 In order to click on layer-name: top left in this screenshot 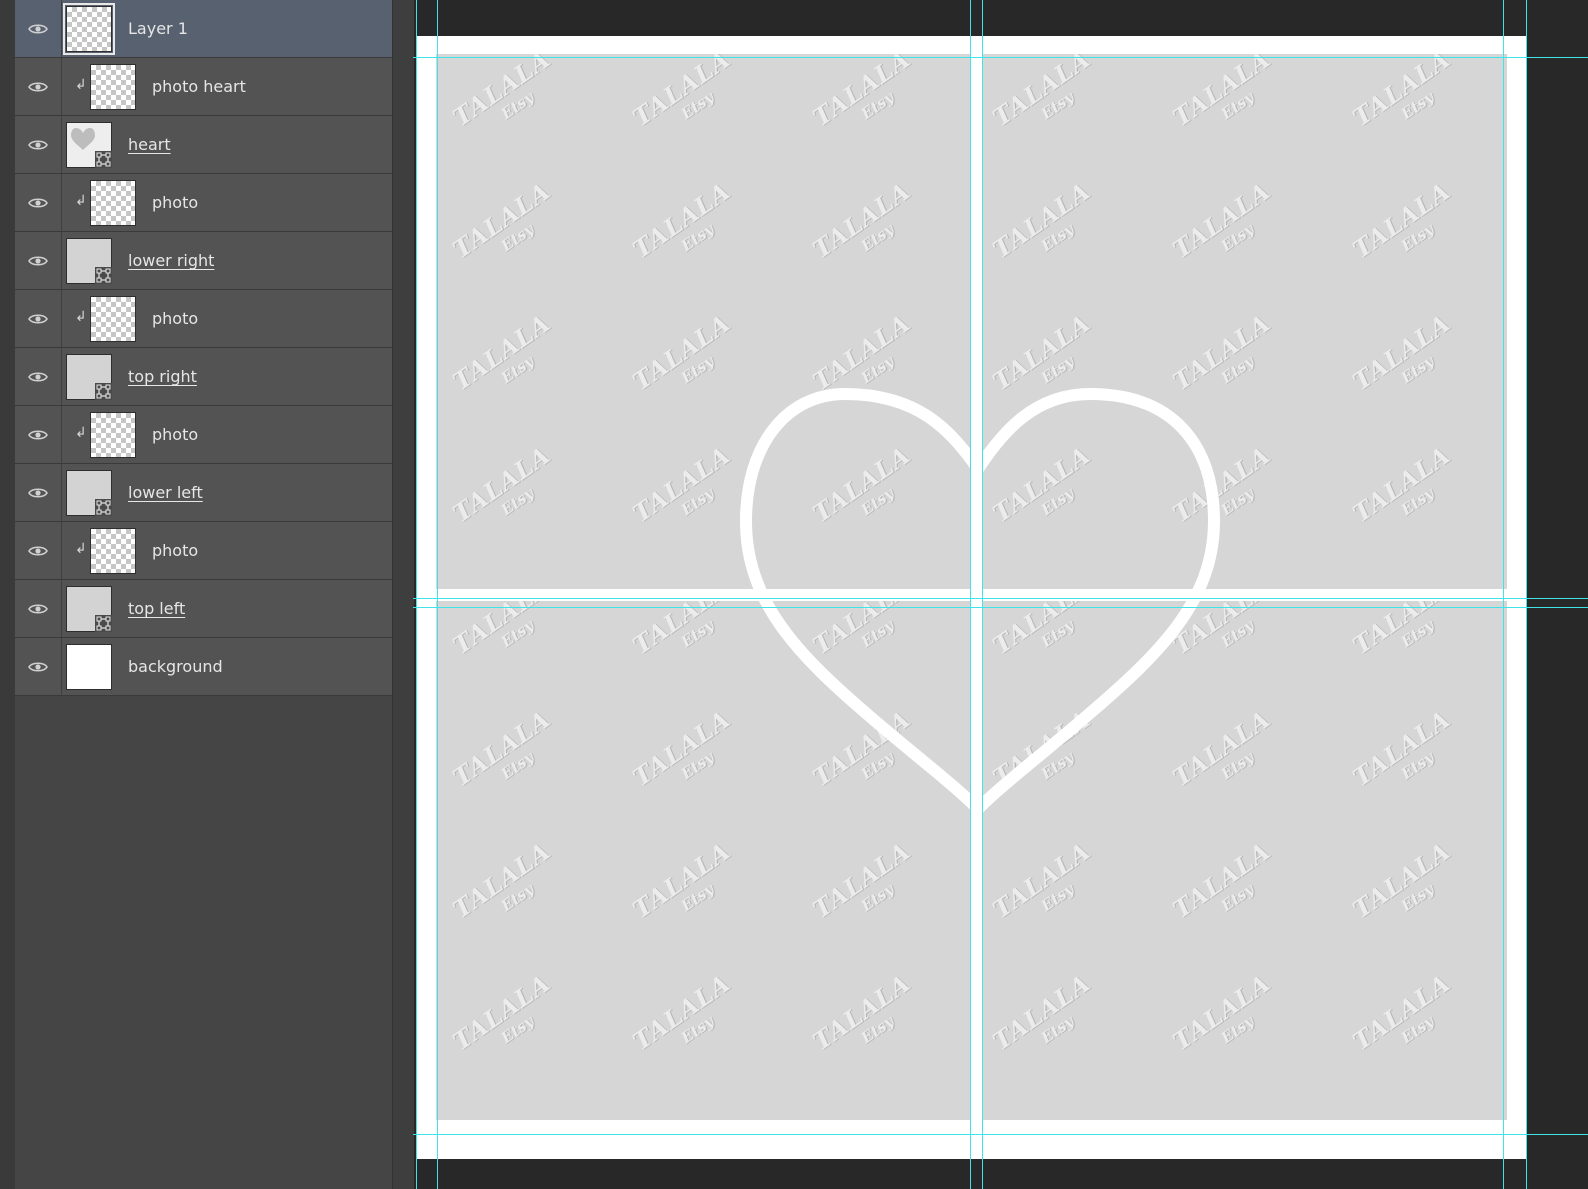, I will do `click(156, 609)`.